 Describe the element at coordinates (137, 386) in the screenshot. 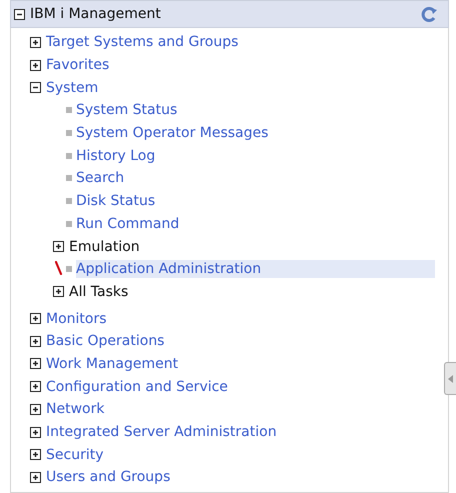

I see `tree-item: Configuration and Service` at that location.